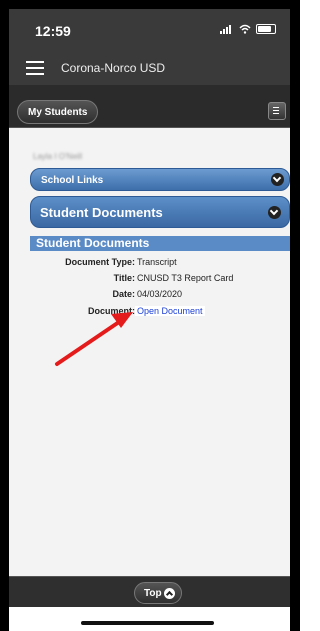 The image size is (320, 631). I want to click on app-header: Corona-Norco USD, so click(149, 67).